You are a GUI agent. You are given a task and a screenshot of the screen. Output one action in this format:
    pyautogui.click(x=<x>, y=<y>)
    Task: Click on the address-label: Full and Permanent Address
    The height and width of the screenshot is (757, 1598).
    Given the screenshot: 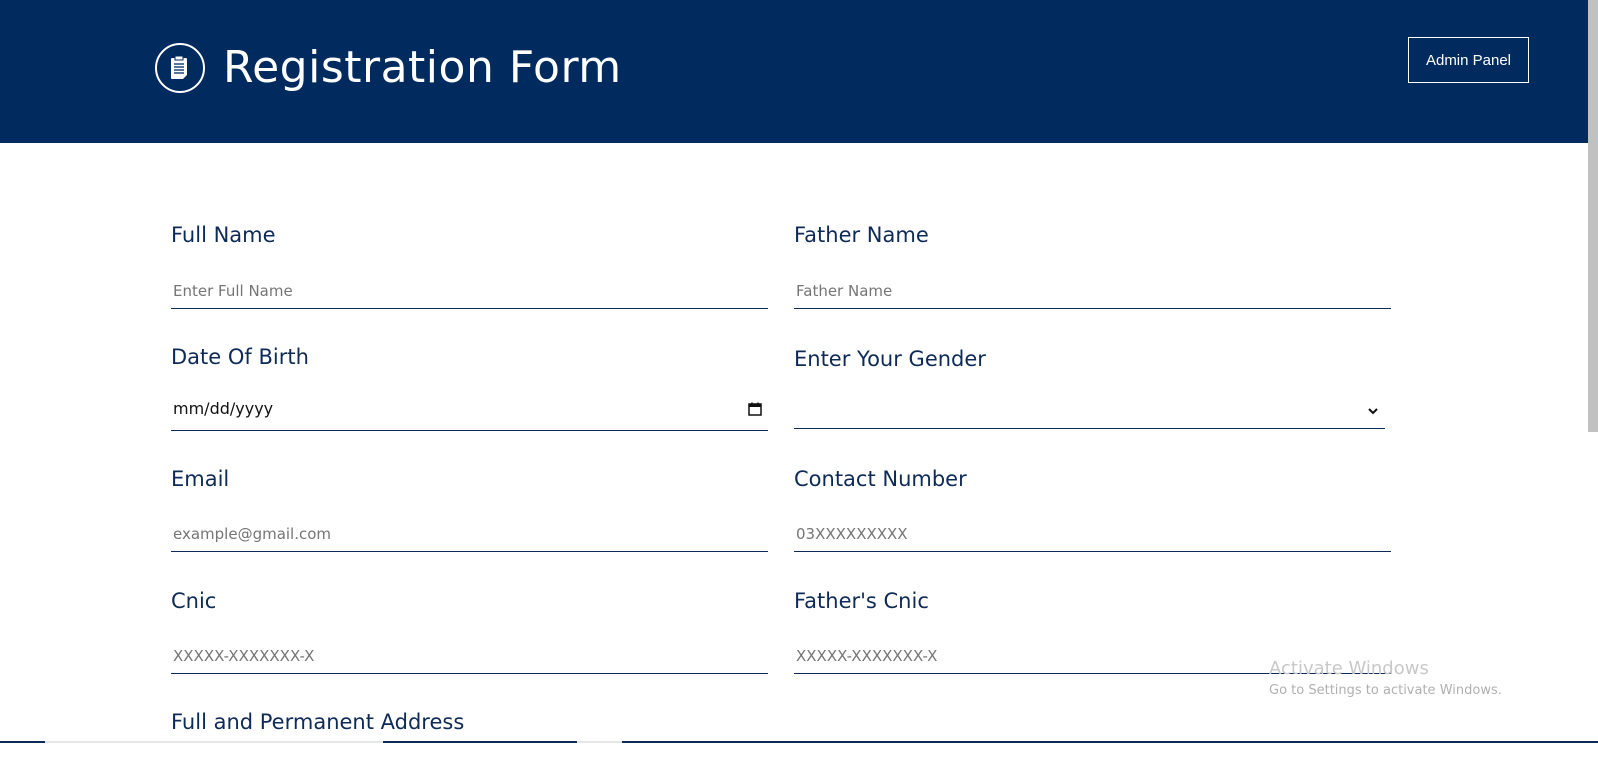 What is the action you would take?
    pyautogui.click(x=318, y=722)
    